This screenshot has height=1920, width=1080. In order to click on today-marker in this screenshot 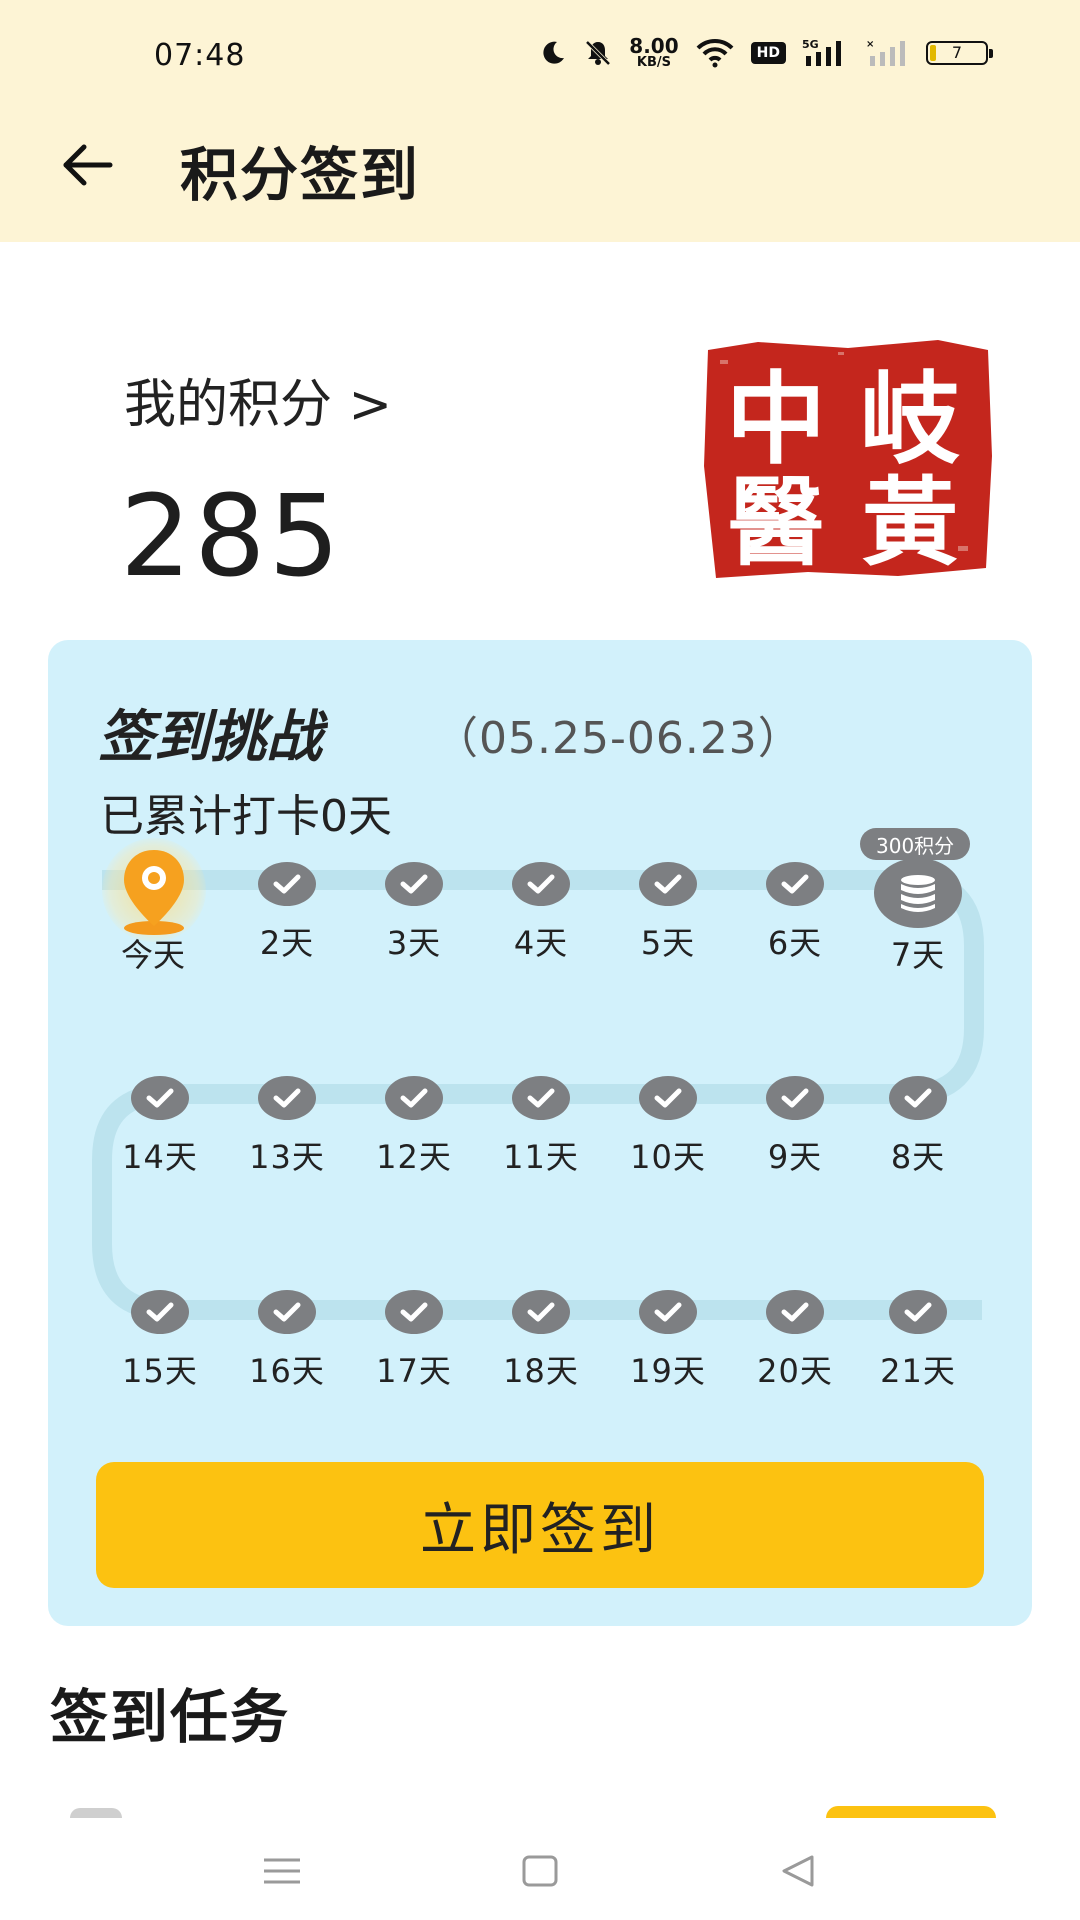, I will do `click(154, 890)`.